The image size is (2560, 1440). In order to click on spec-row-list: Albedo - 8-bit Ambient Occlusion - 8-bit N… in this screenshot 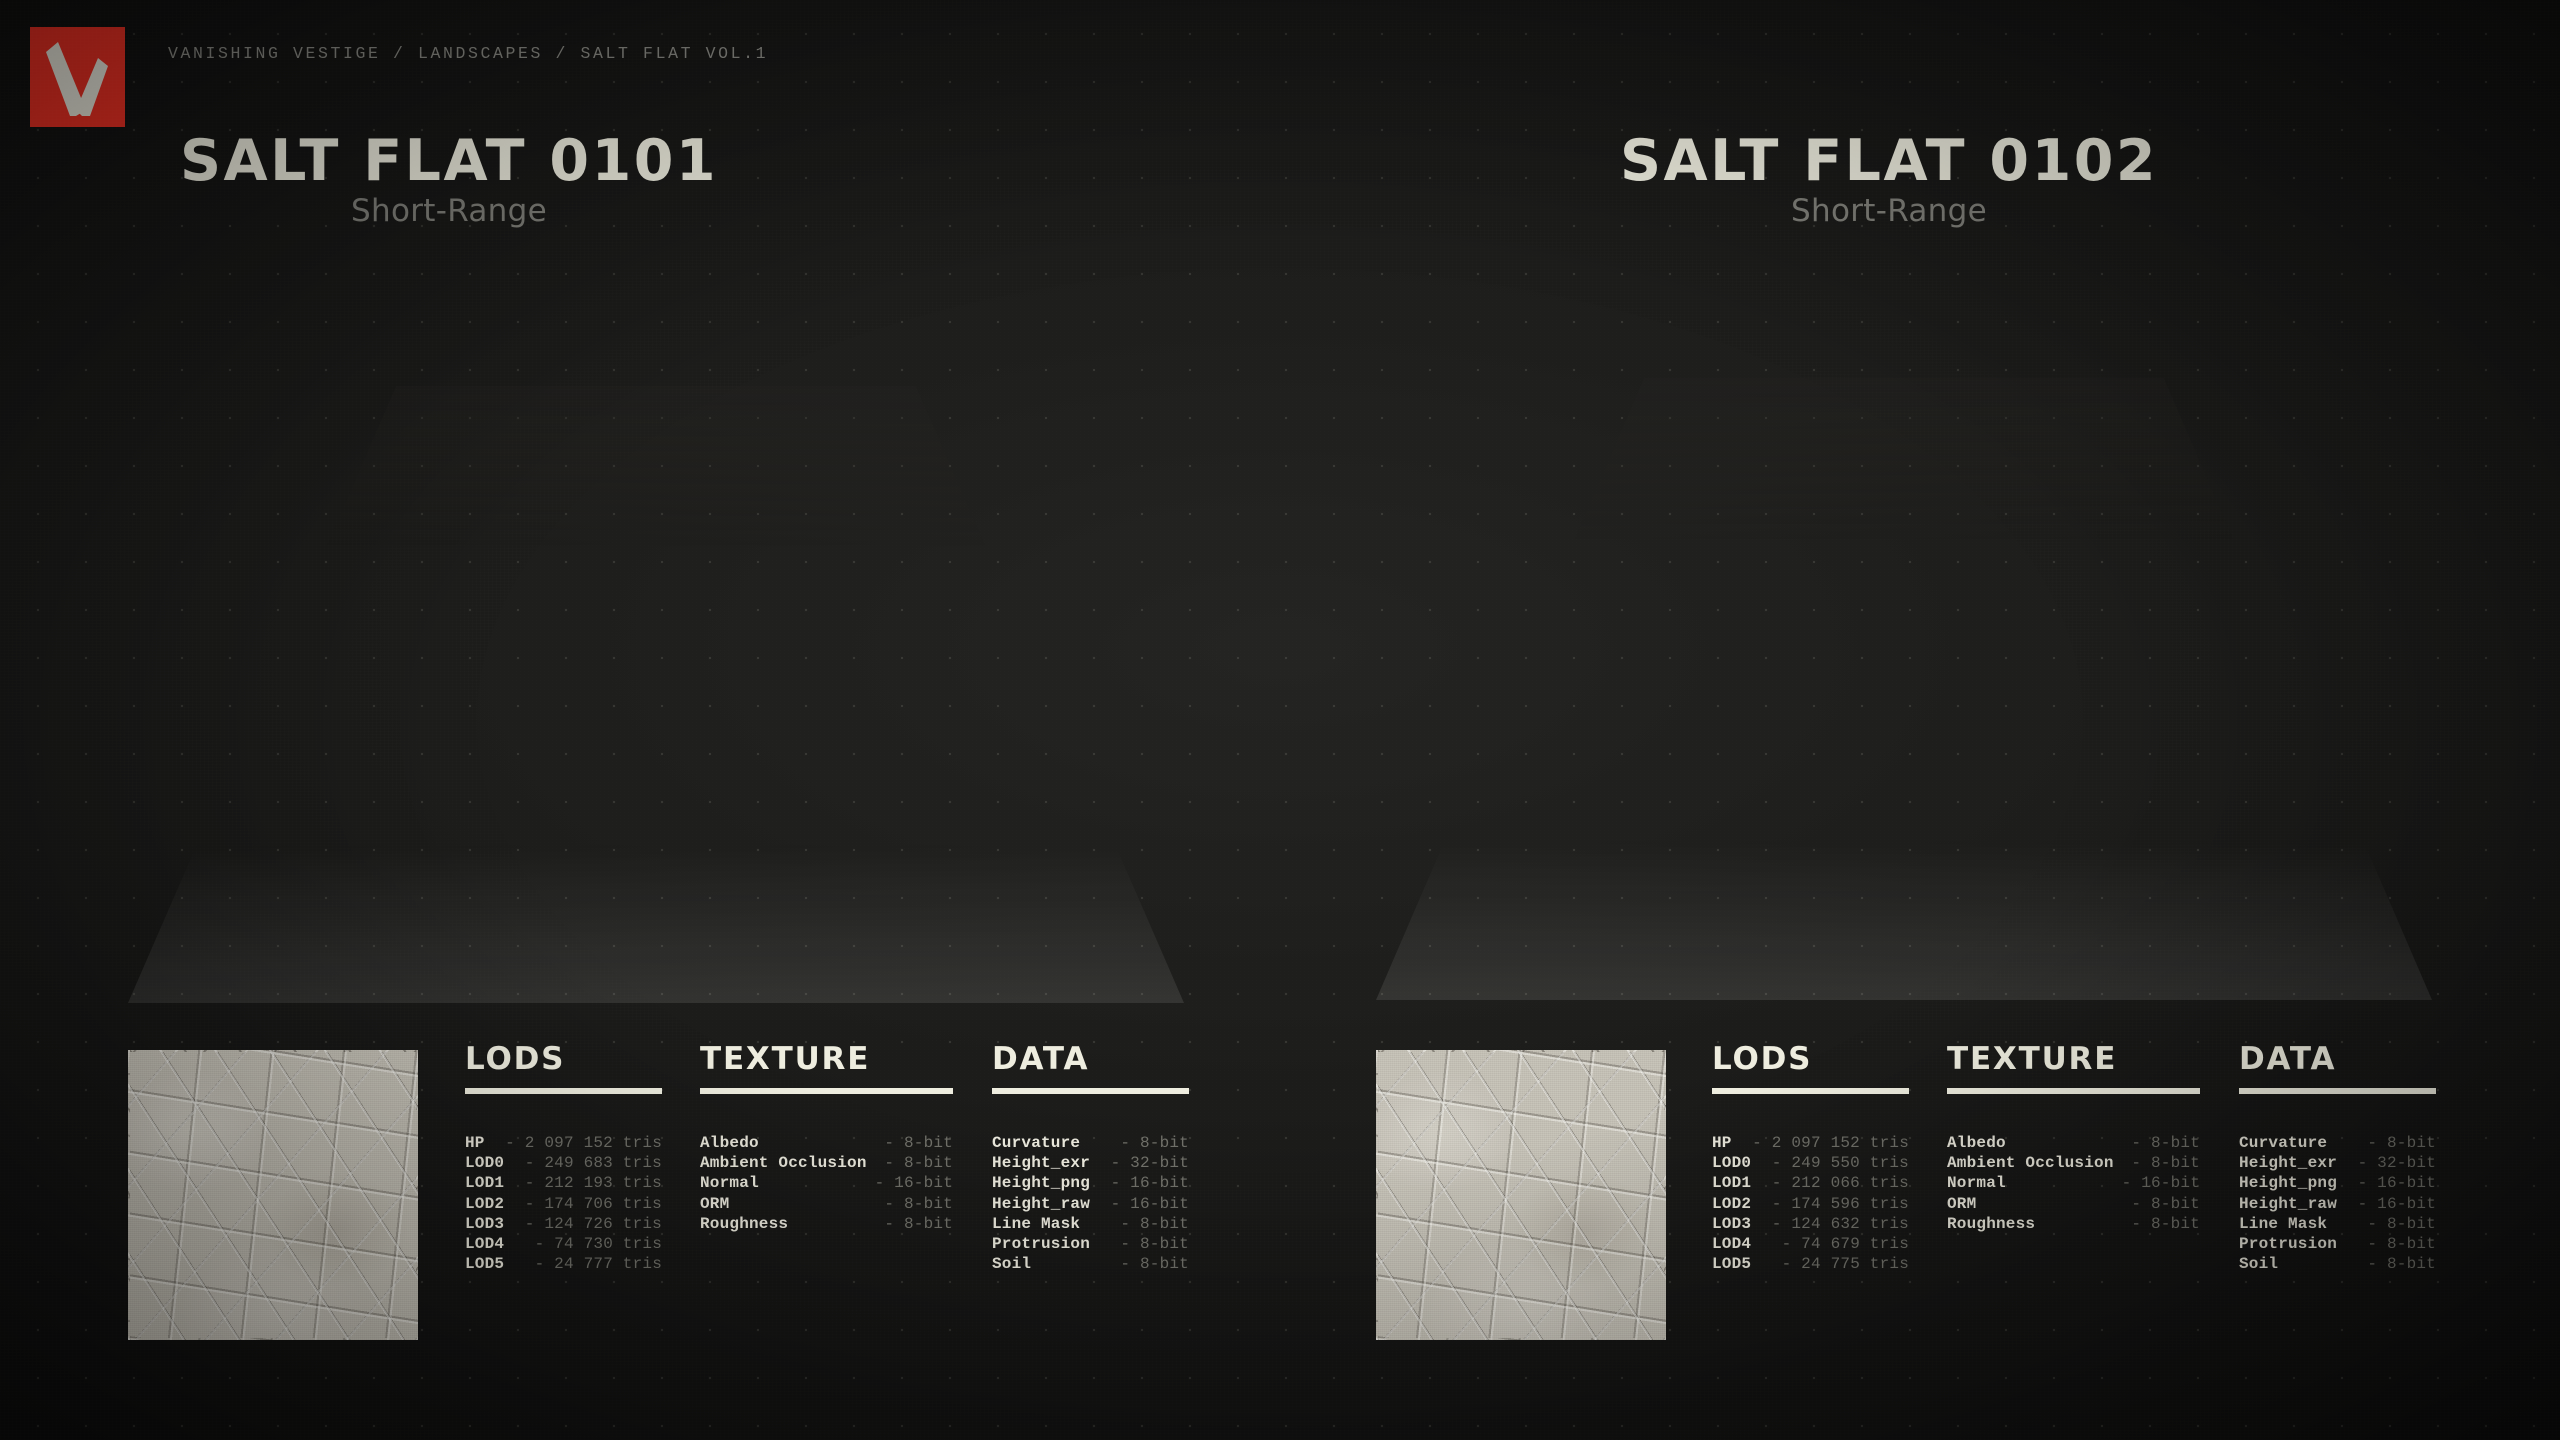, I will do `click(826, 1183)`.